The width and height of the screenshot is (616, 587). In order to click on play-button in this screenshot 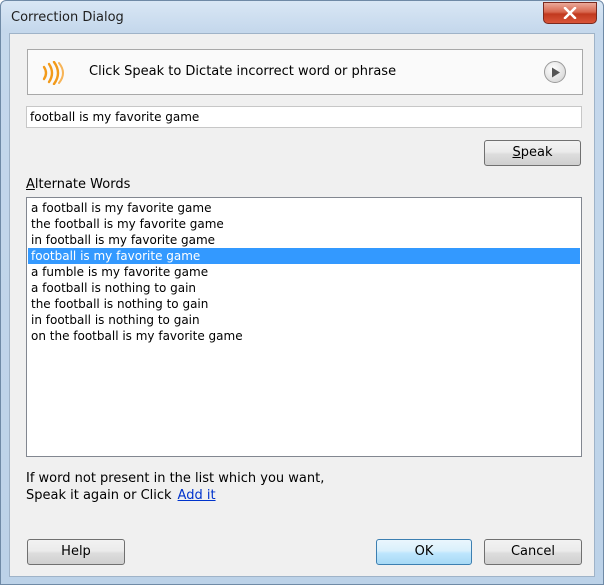, I will do `click(555, 72)`.